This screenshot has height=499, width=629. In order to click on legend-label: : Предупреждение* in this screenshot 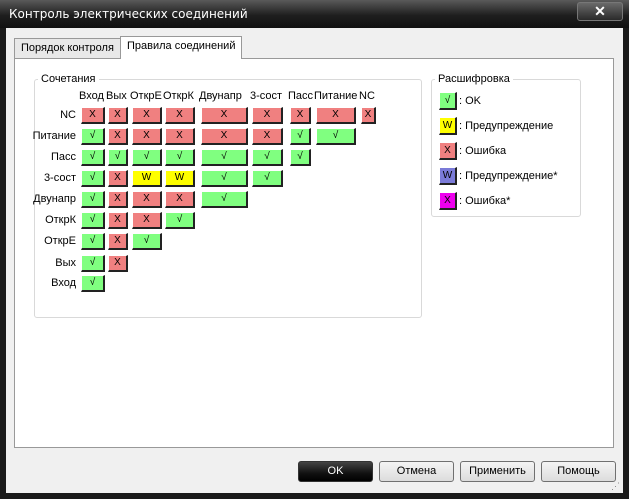, I will do `click(508, 176)`.